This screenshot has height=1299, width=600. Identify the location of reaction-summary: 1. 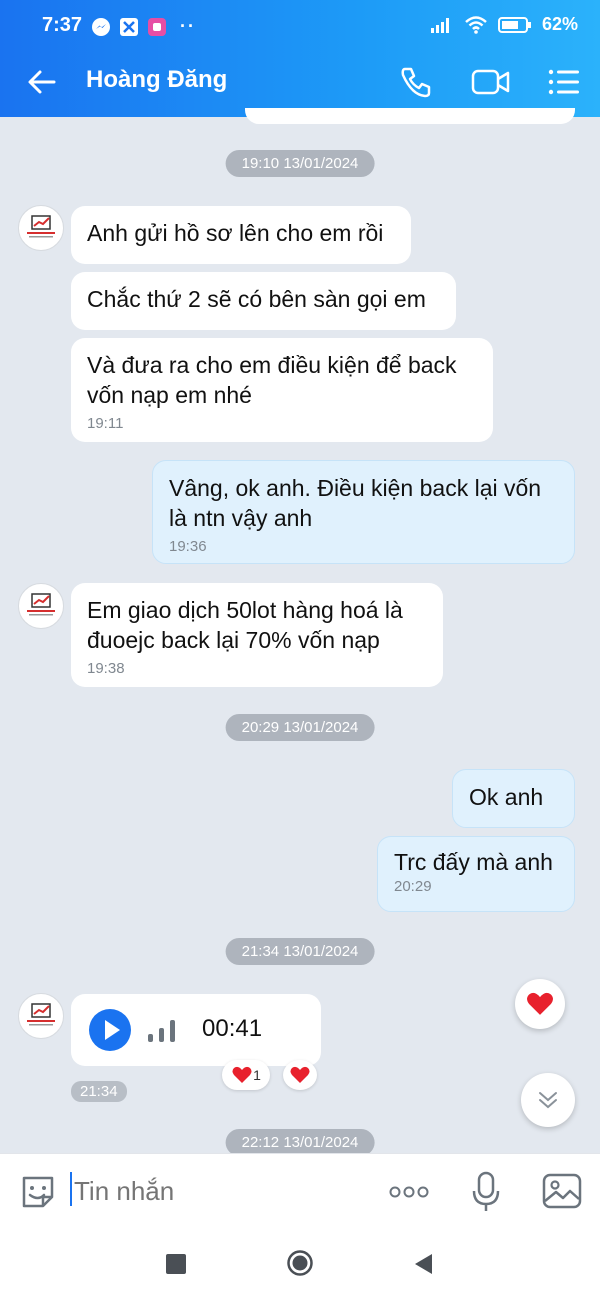
(246, 1075).